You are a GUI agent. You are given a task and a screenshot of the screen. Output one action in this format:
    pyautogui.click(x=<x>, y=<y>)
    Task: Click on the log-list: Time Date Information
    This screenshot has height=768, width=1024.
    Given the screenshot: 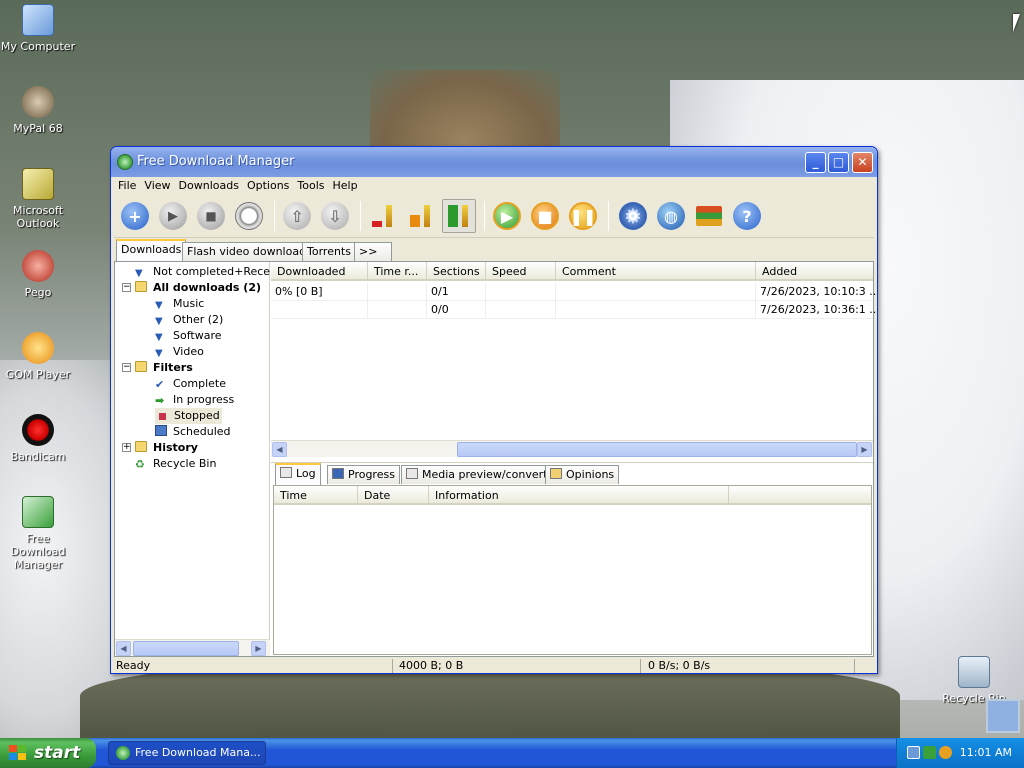 What is the action you would take?
    pyautogui.click(x=572, y=570)
    